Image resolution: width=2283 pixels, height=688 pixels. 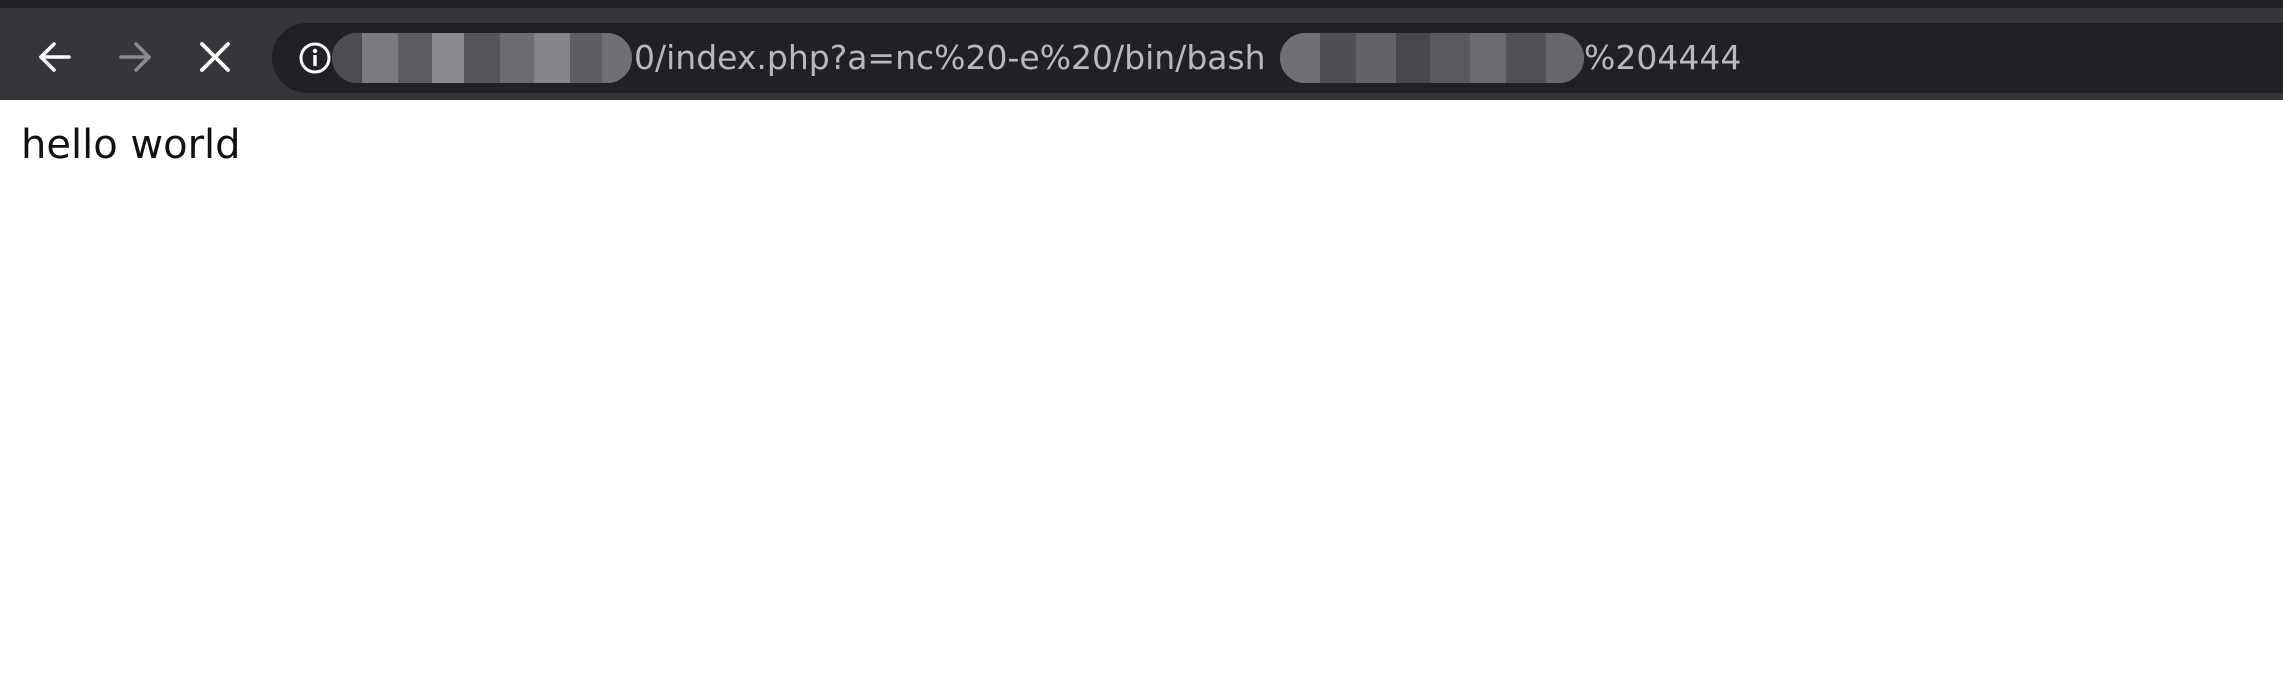 I want to click on stop-button, so click(x=215, y=57).